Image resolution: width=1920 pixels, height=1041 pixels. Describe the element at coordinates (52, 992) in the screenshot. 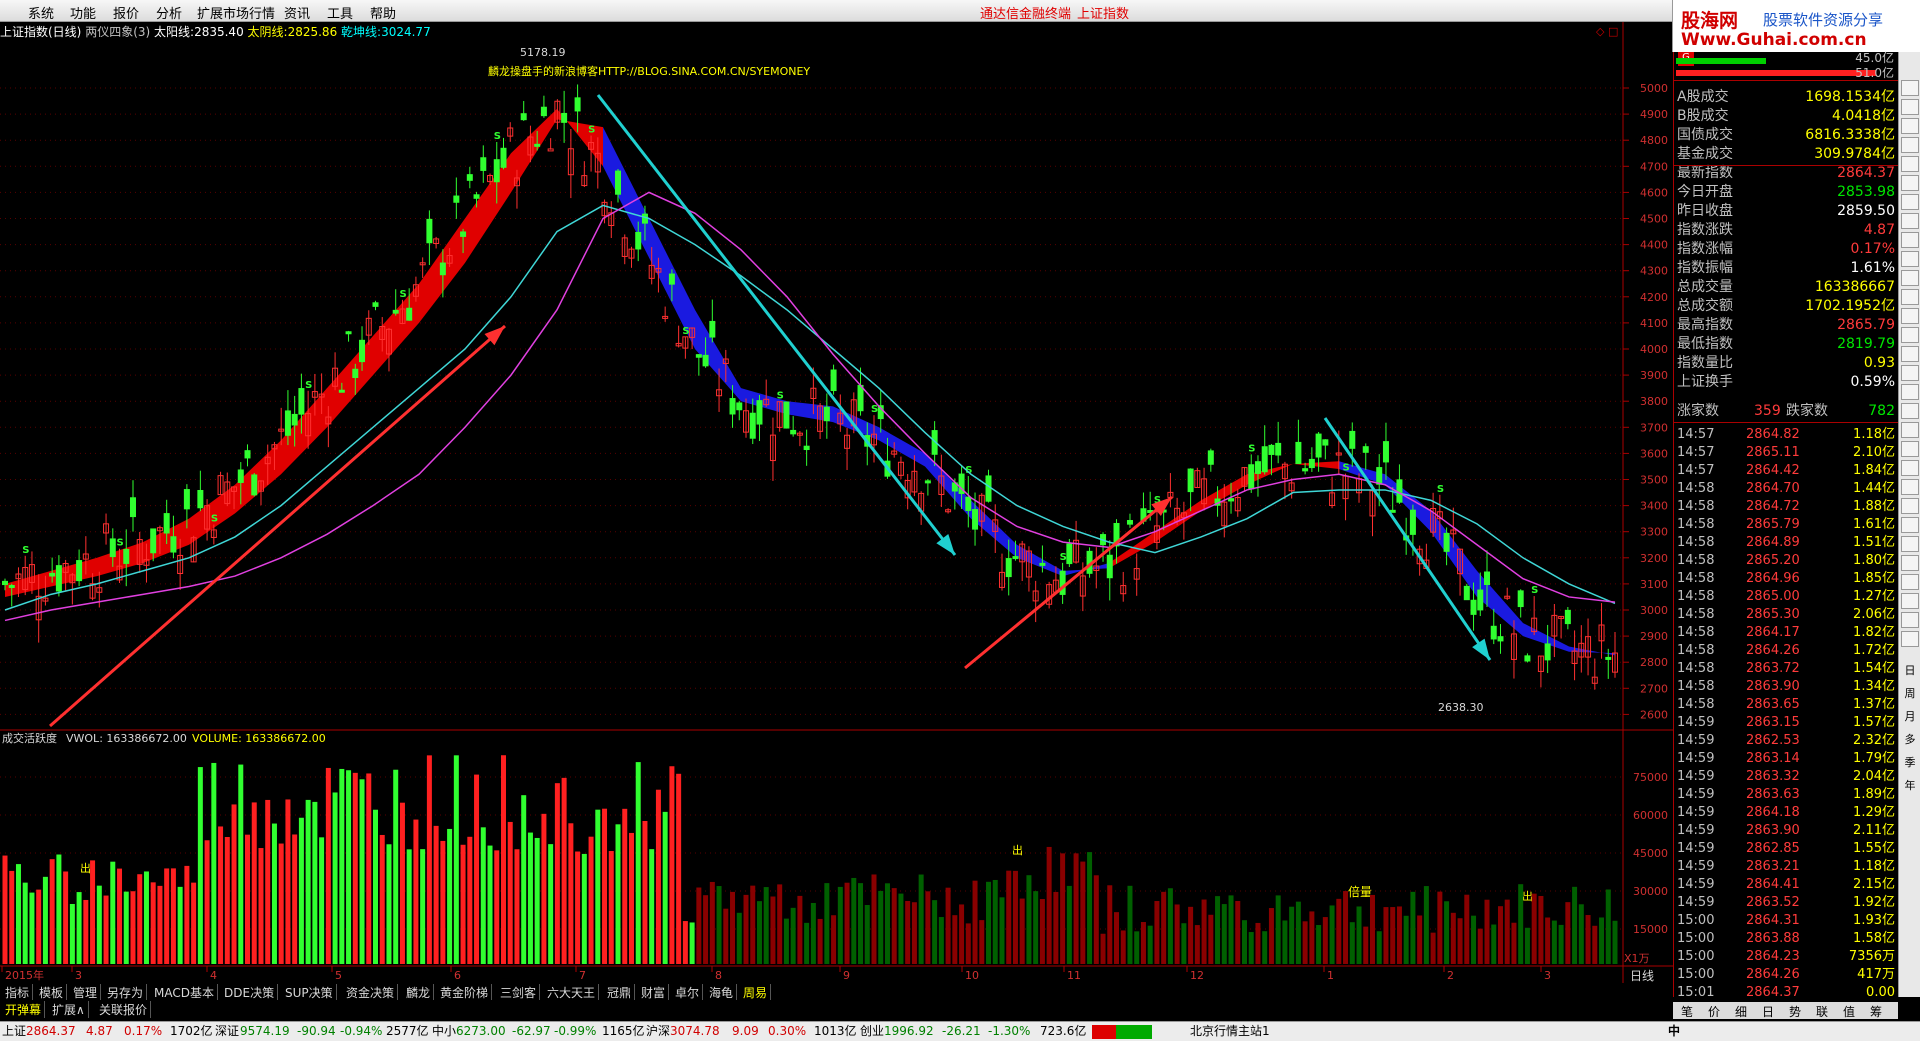

I see `indicator-tab: 模板` at that location.